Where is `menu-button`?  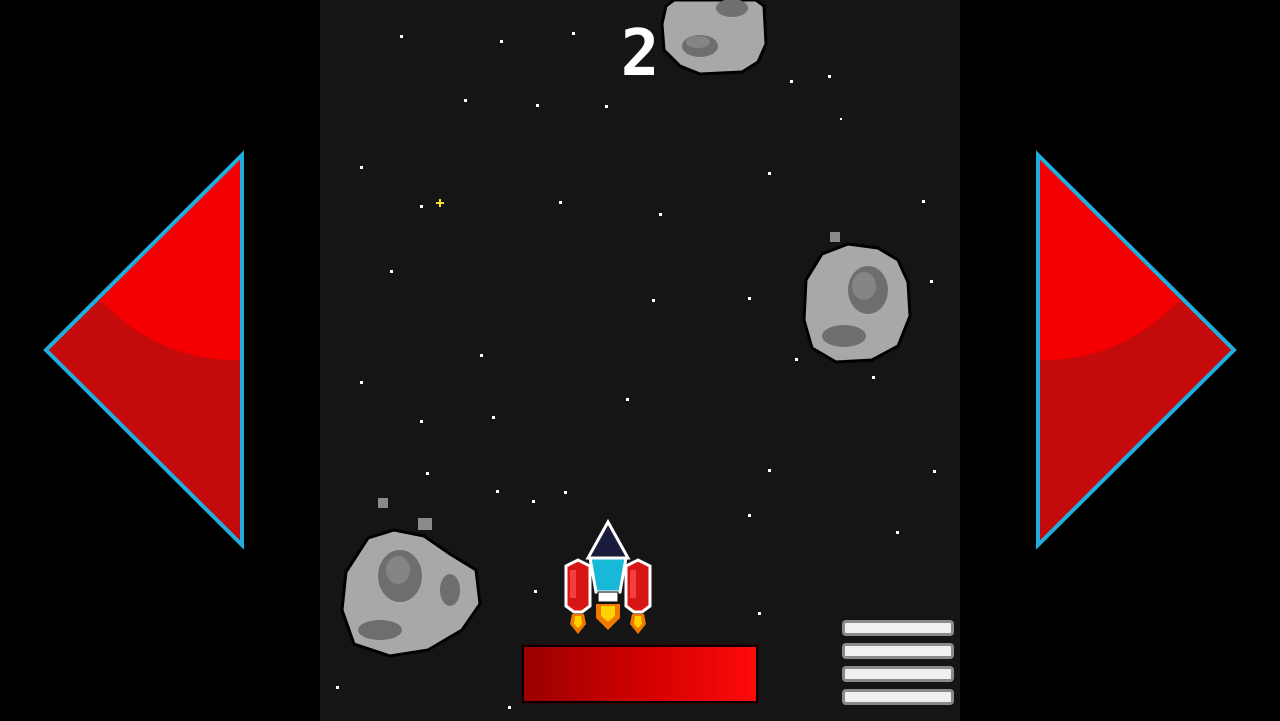
menu-button is located at coordinates (898, 663).